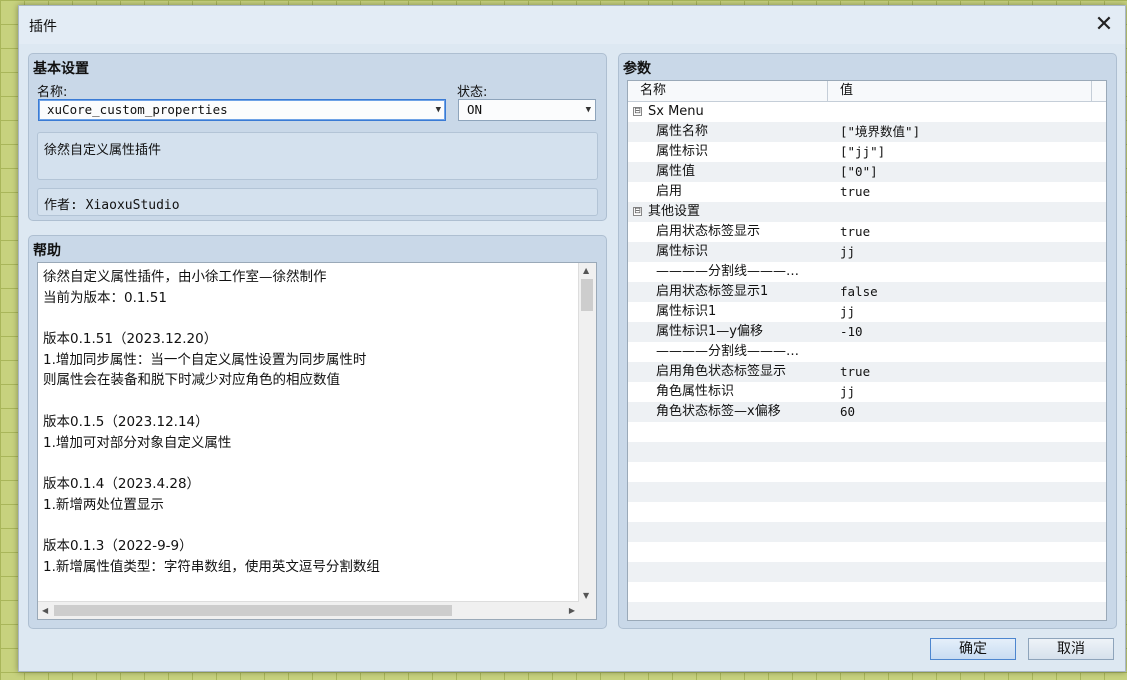  What do you see at coordinates (586, 595) in the screenshot?
I see `scroll-down-icon: ▼` at bounding box center [586, 595].